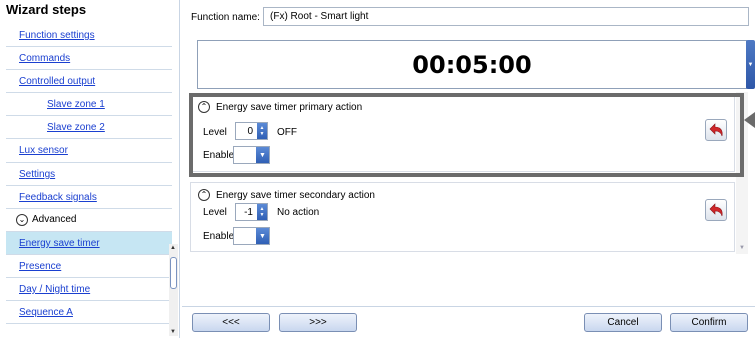  Describe the element at coordinates (89, 82) in the screenshot. I see `sidebar-item-controlled-output: Controlled output` at that location.